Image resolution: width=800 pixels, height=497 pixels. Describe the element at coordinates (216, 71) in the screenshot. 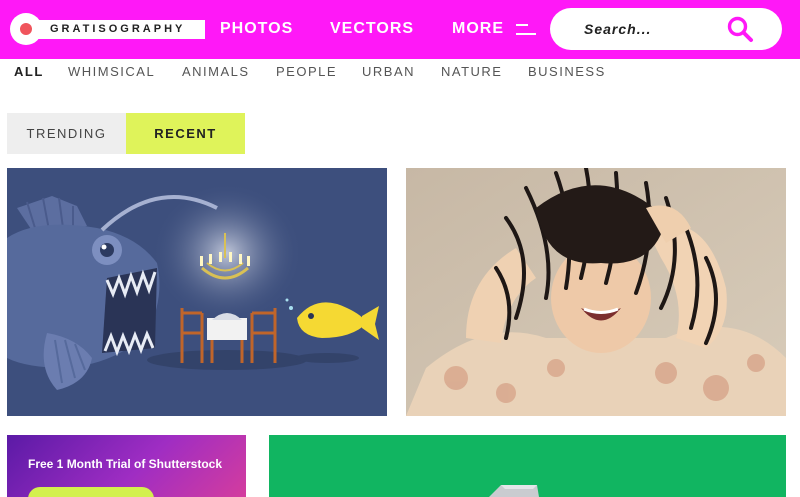

I see `category-animals: ANIMALS` at that location.